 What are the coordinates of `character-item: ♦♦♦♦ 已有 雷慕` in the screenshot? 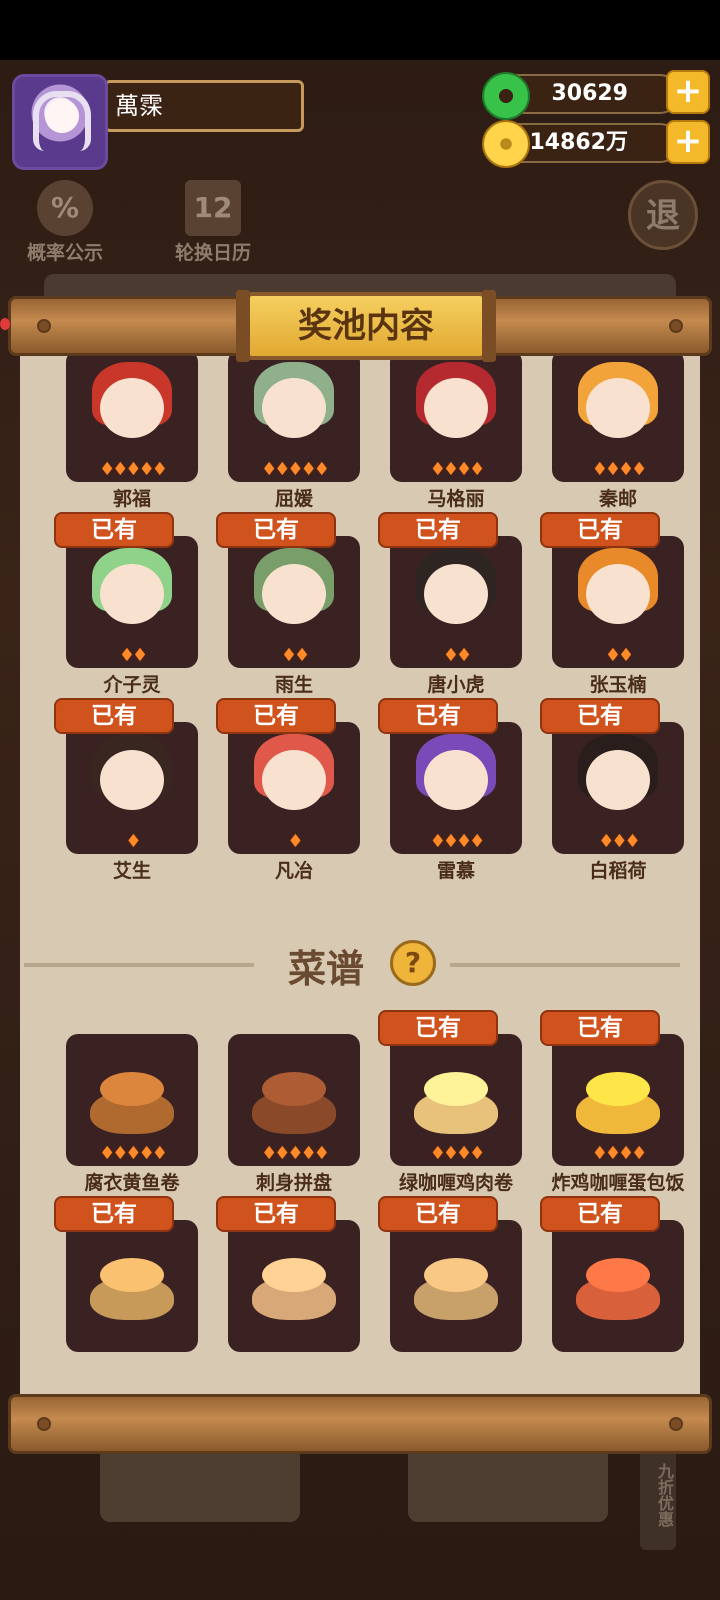 It's located at (451, 791).